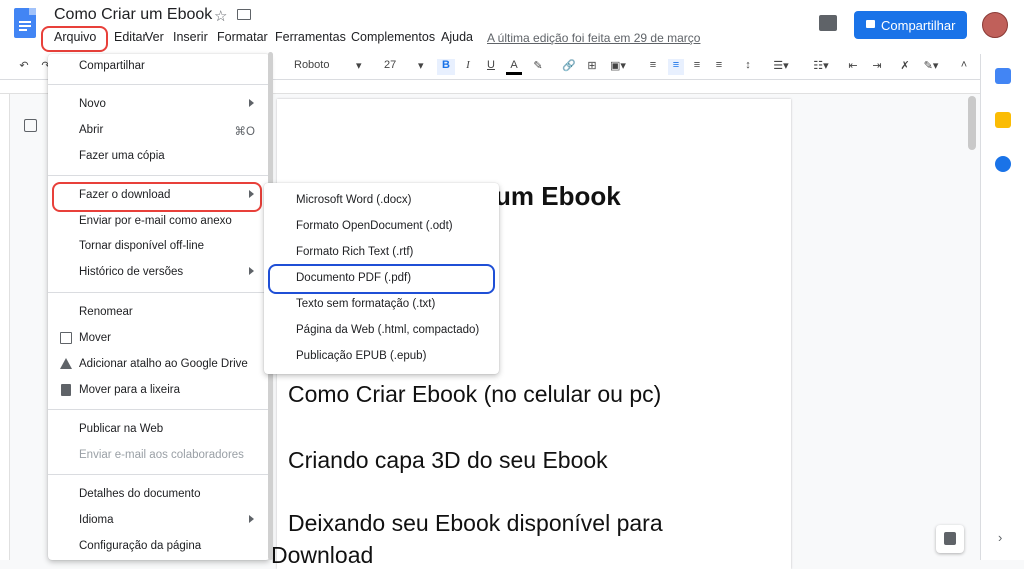 The width and height of the screenshot is (1024, 569). What do you see at coordinates (24, 67) in the screenshot?
I see `undo-icon: ↶` at bounding box center [24, 67].